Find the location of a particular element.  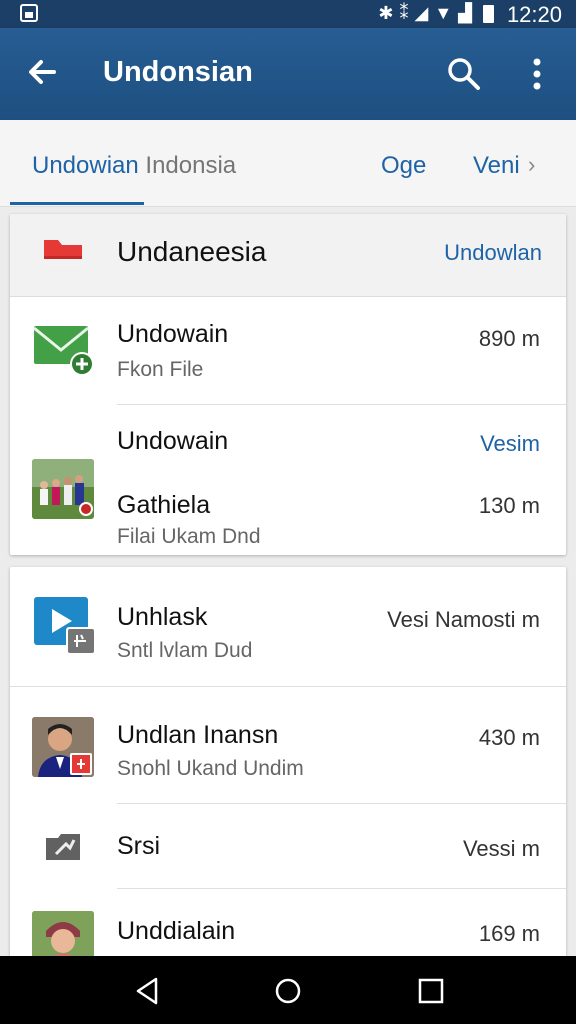

video-icon is located at coordinates (65, 626).